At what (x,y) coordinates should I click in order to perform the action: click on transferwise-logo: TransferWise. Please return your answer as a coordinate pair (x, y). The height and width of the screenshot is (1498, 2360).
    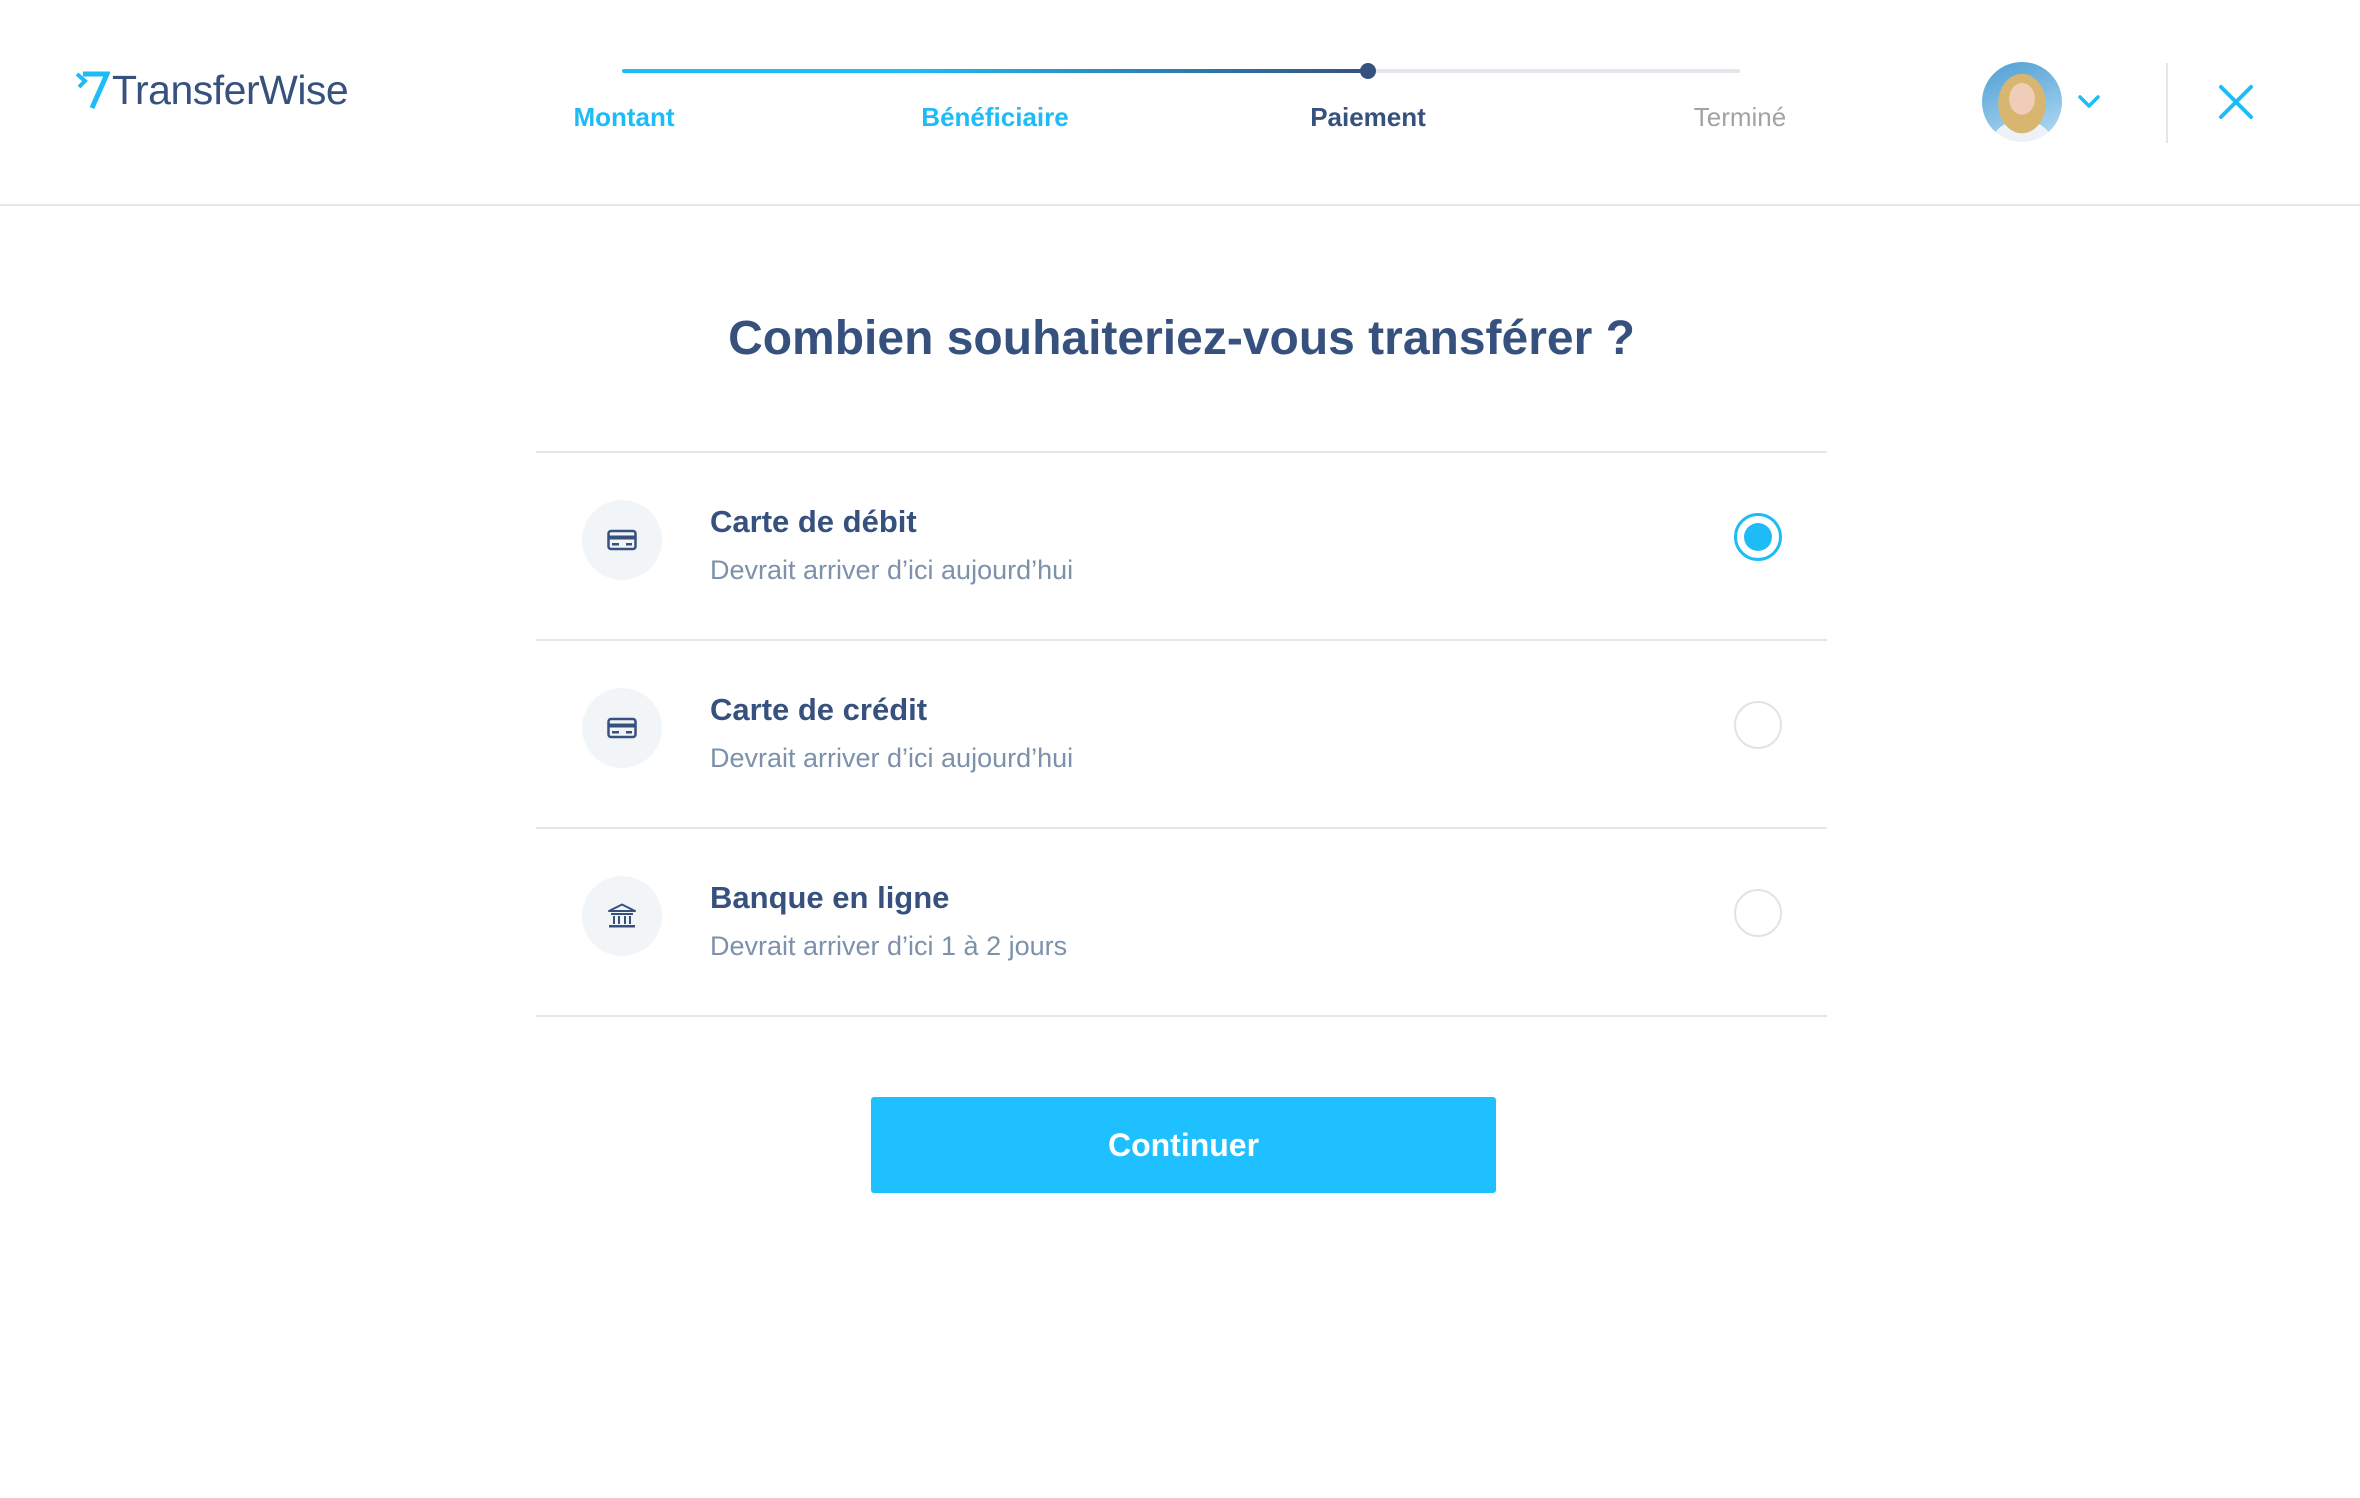
    Looking at the image, I should click on (211, 90).